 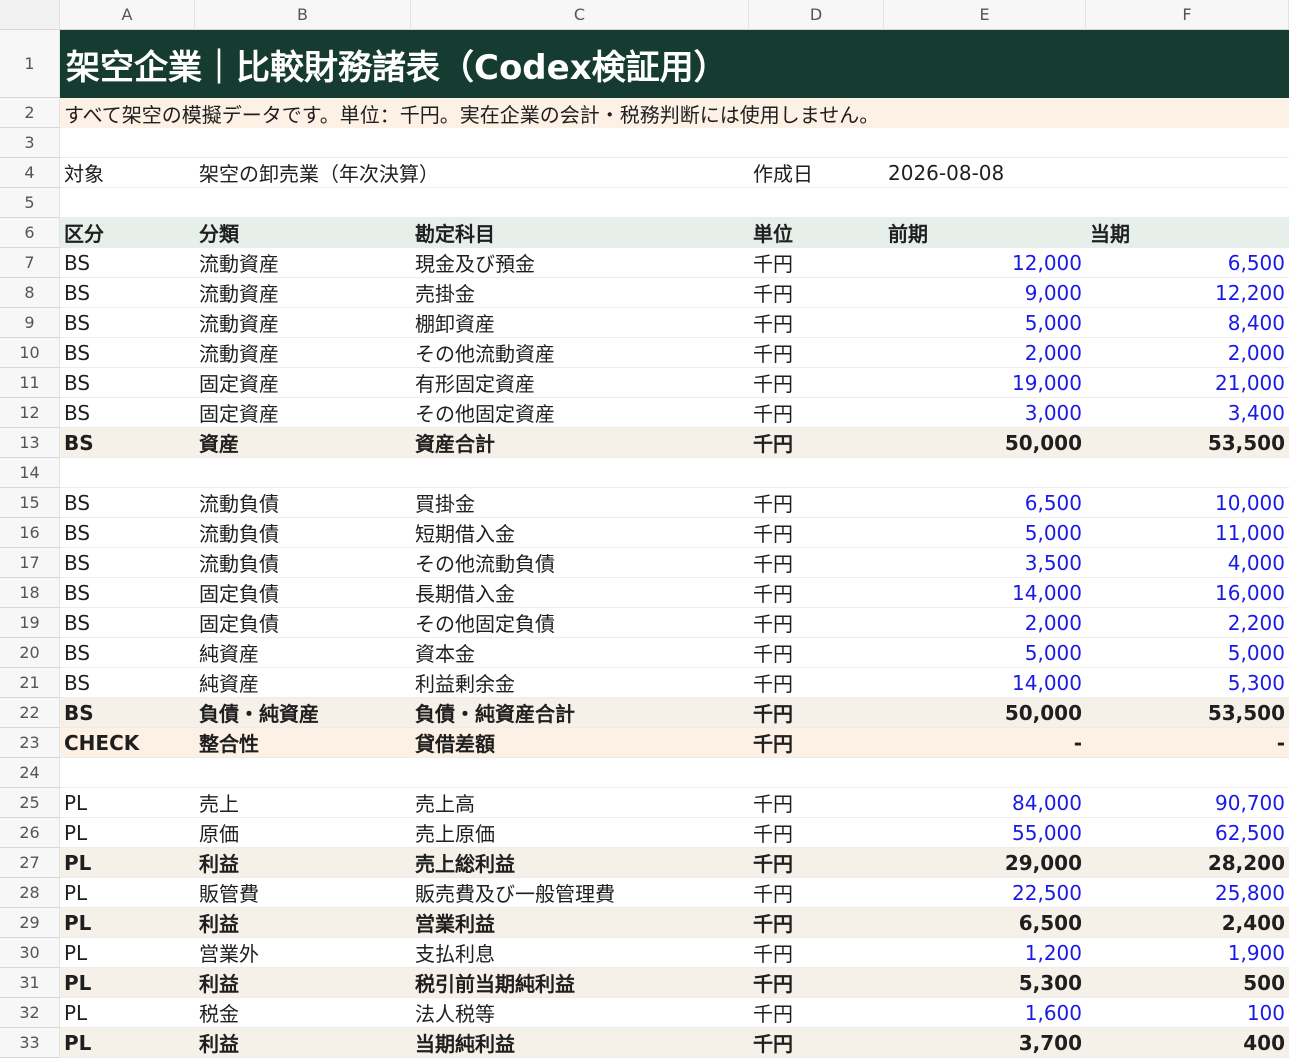 I want to click on table-cell-prior-period: 3,000, so click(x=985, y=413).